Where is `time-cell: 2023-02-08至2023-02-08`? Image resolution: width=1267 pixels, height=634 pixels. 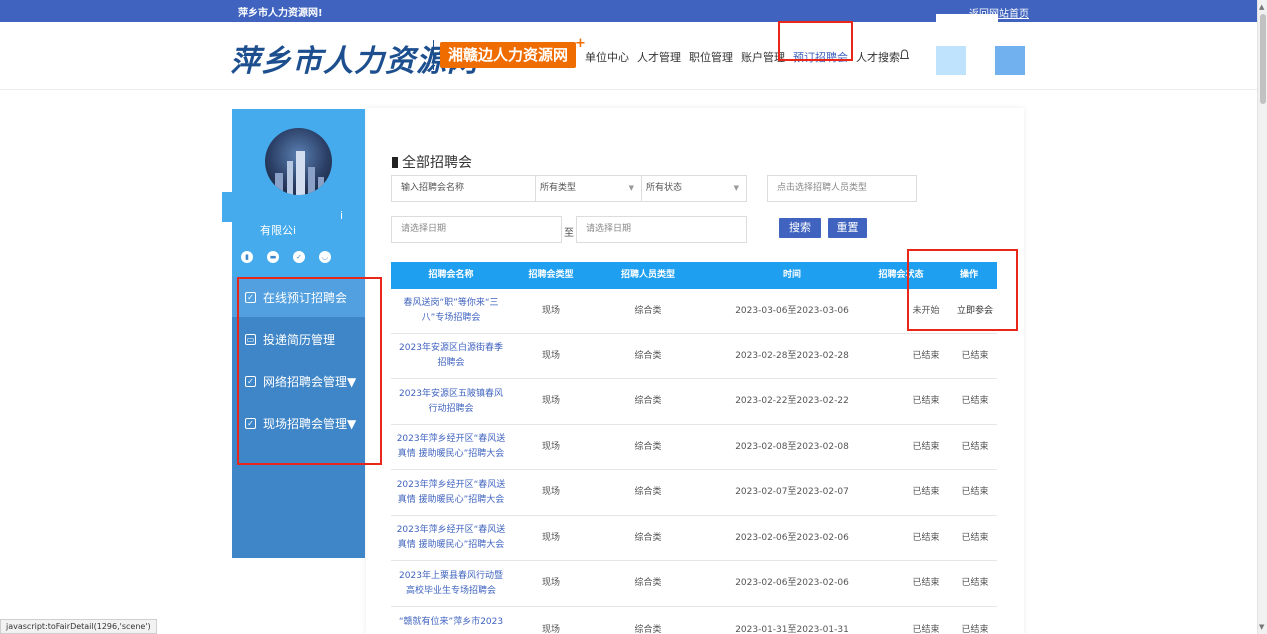
time-cell: 2023-02-08至2023-02-08 is located at coordinates (792, 446).